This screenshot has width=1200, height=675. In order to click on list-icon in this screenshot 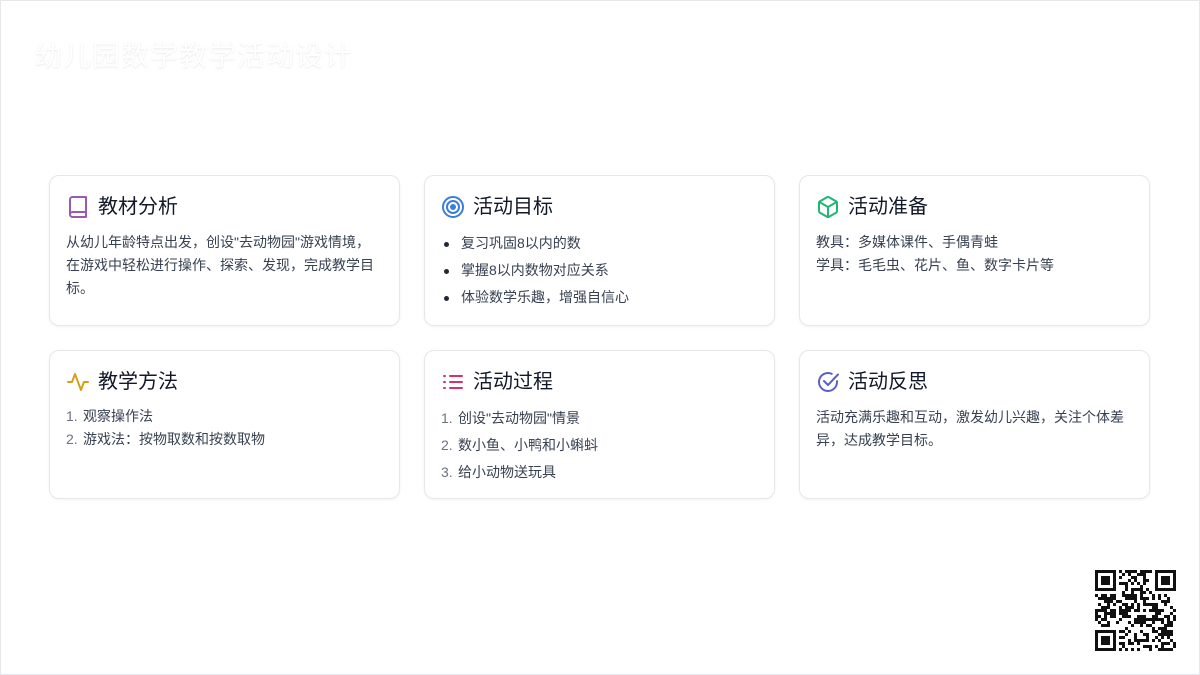, I will do `click(453, 382)`.